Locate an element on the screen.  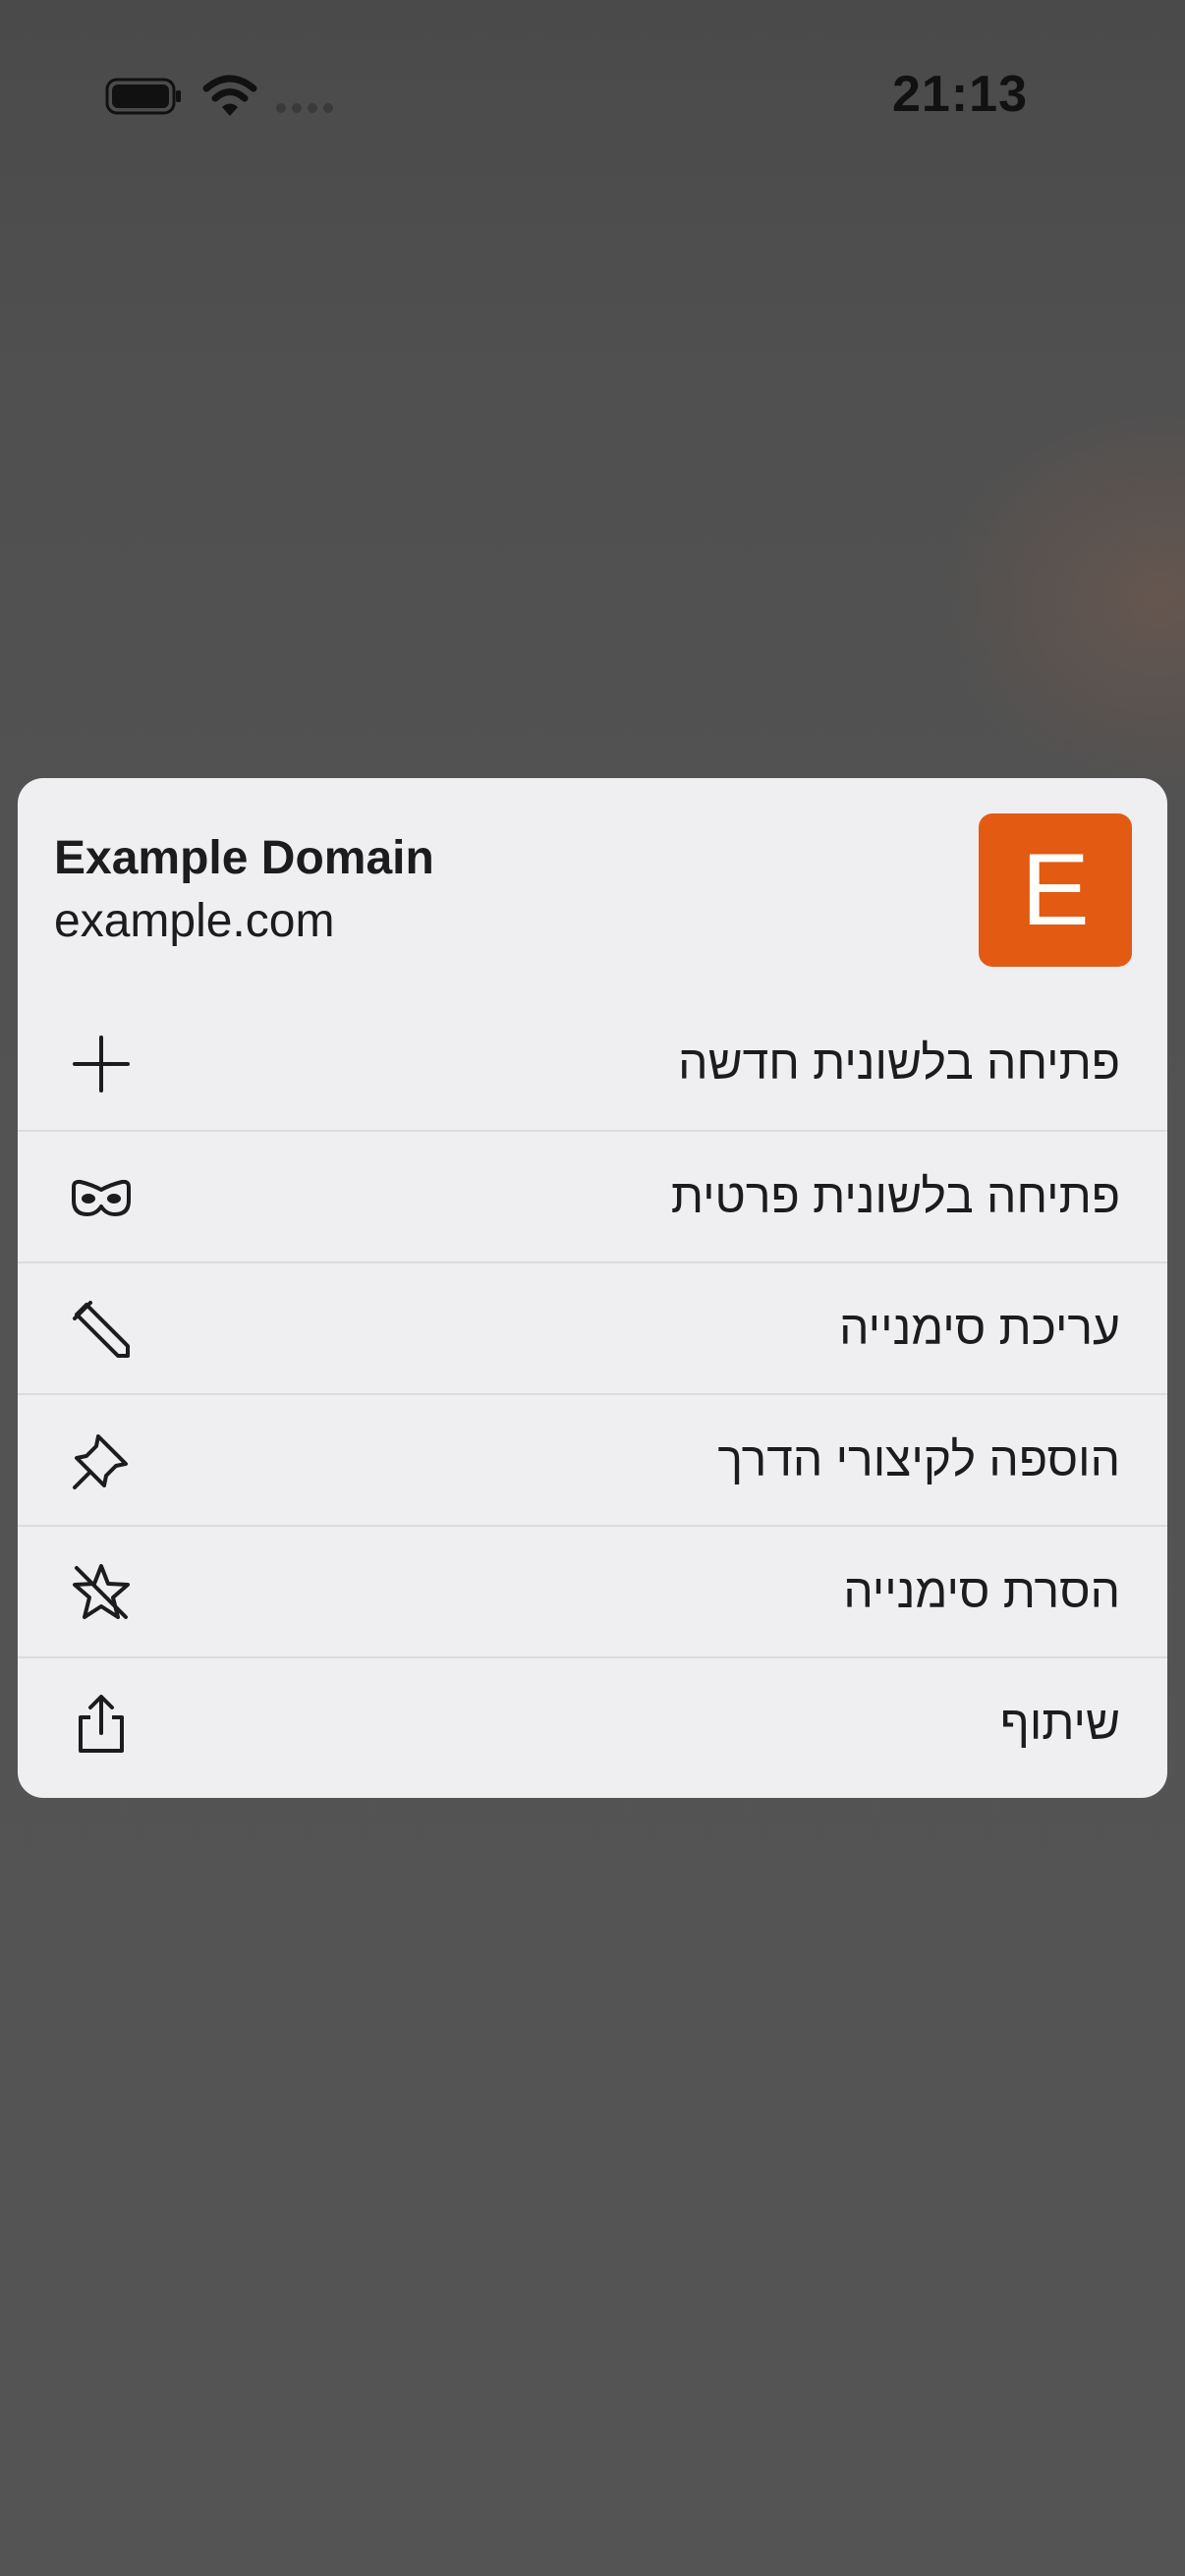
site-favicon: E is located at coordinates (1056, 890).